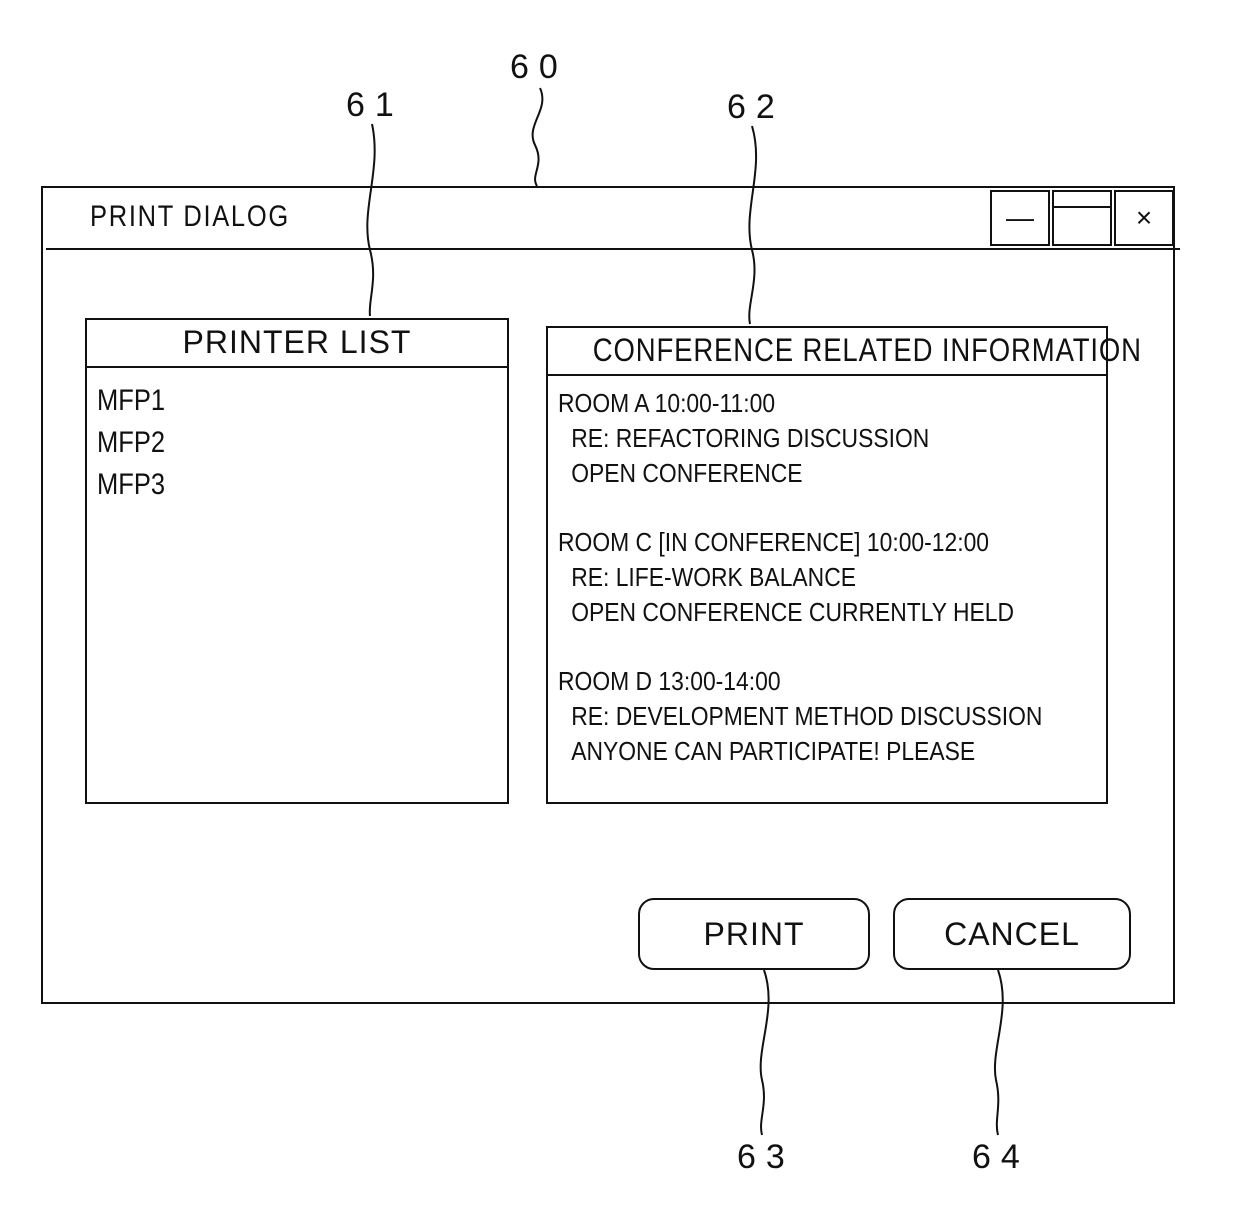  Describe the element at coordinates (267, 401) in the screenshot. I see `printer-item-mfp1: MFP1` at that location.